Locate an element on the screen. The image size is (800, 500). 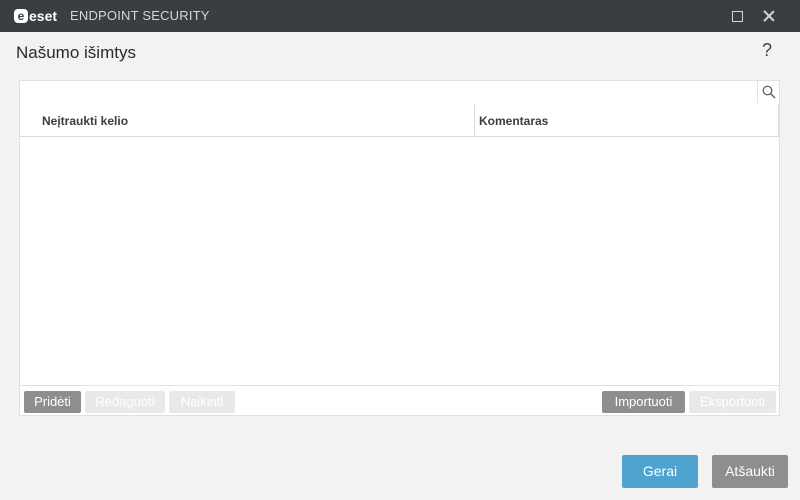
import-button: Importuoti is located at coordinates (643, 402).